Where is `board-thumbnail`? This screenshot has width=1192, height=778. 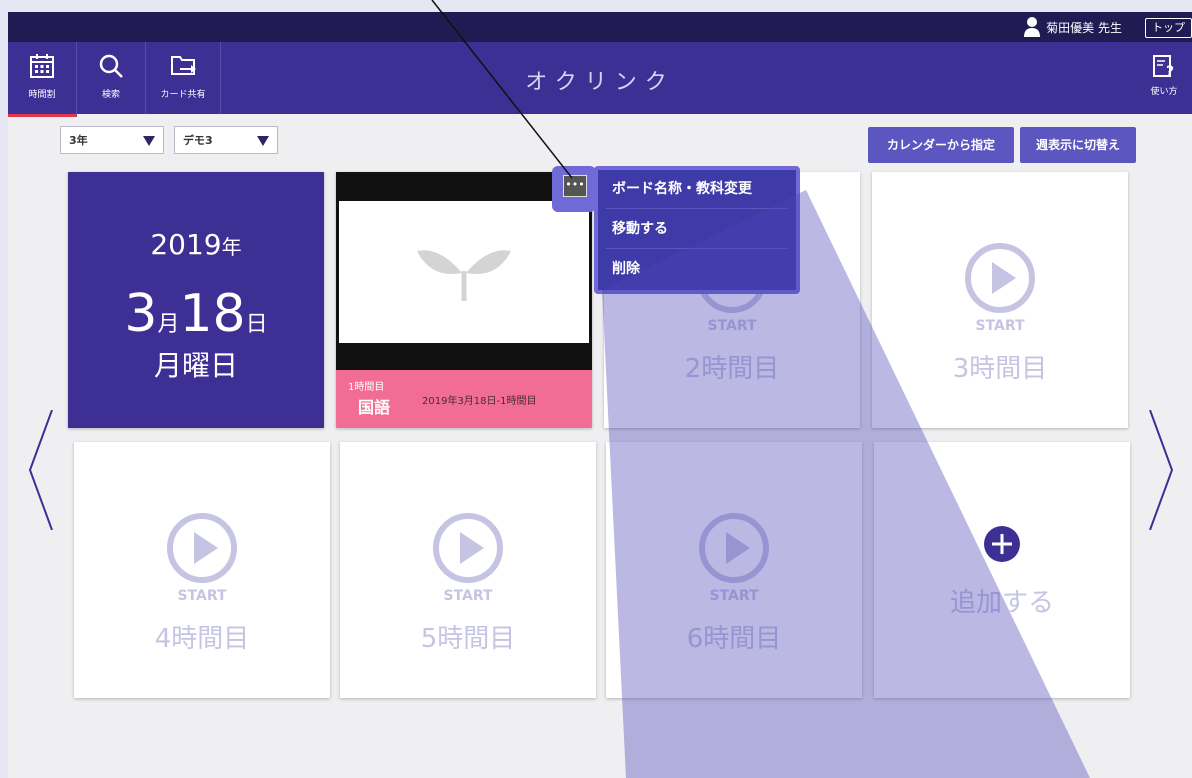
board-thumbnail is located at coordinates (464, 272).